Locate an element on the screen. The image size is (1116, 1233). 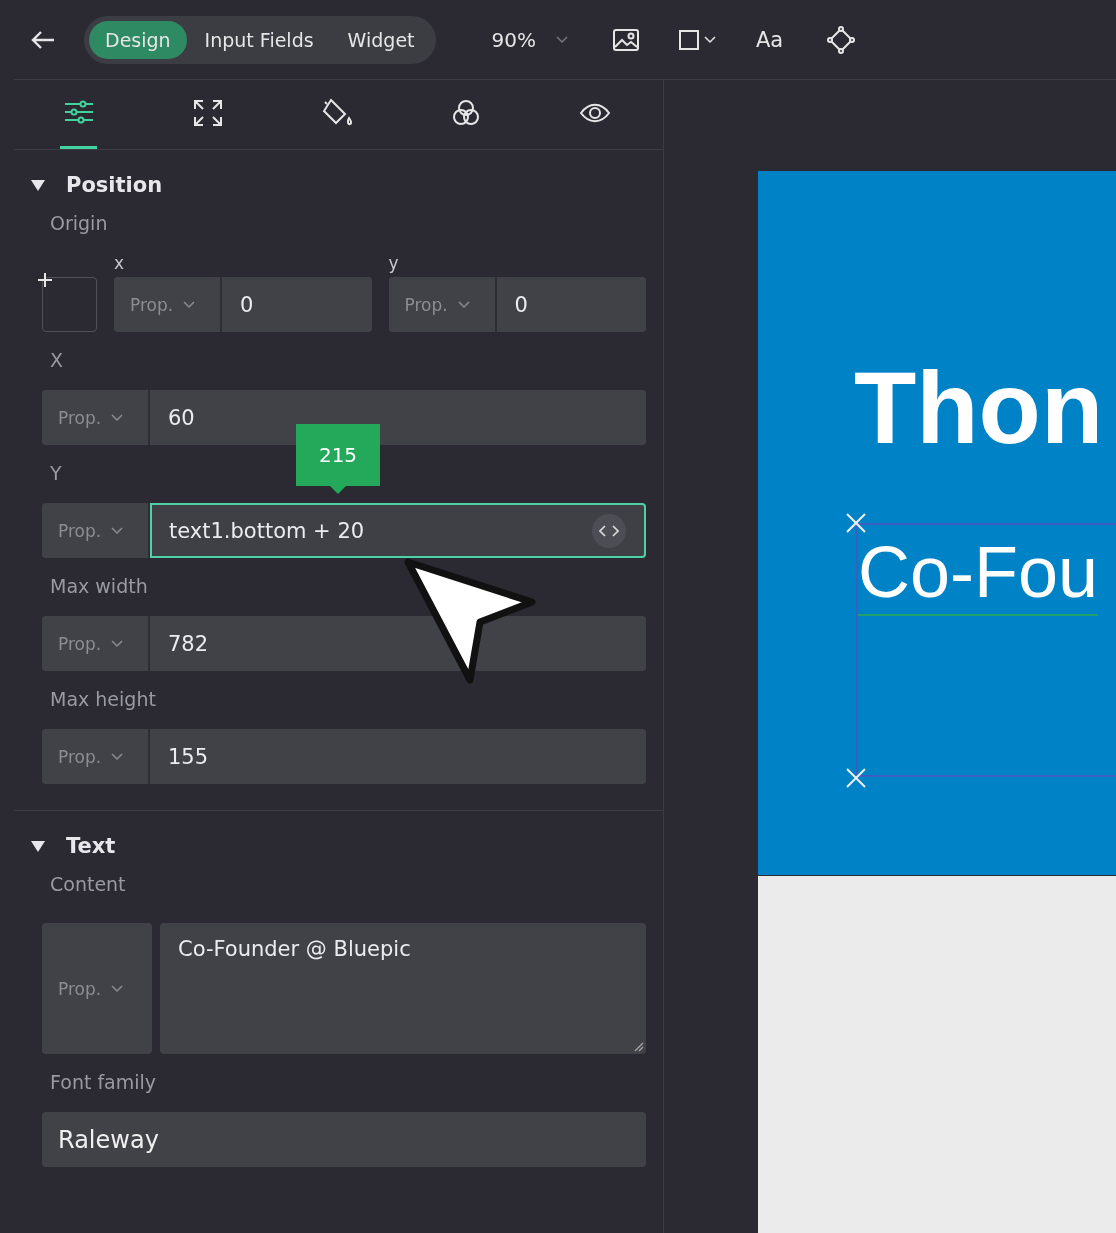
font-select: Raleway is located at coordinates (344, 1139).